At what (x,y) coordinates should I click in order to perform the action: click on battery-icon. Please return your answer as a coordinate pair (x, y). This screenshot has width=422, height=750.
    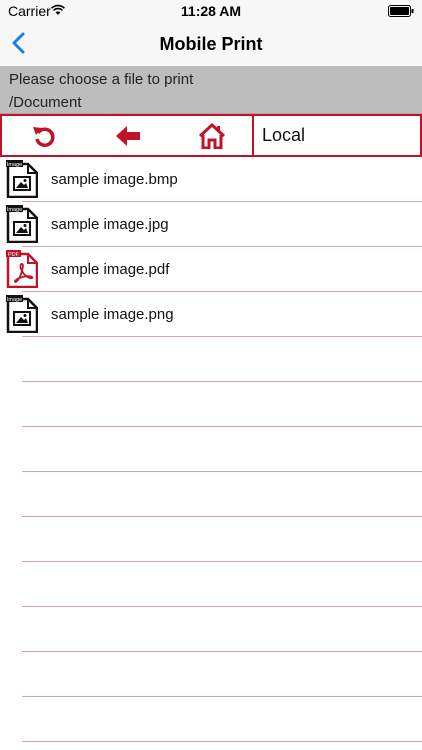
    Looking at the image, I should click on (401, 11).